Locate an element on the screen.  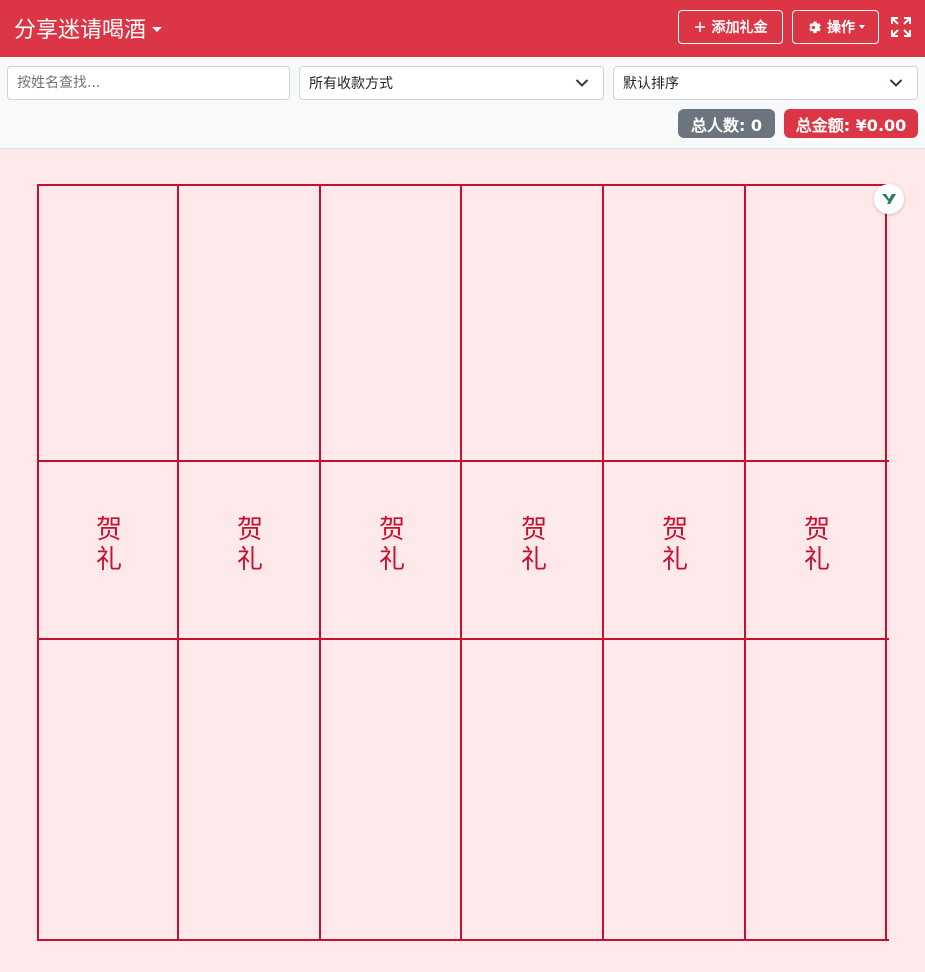
plus-icon is located at coordinates (700, 27).